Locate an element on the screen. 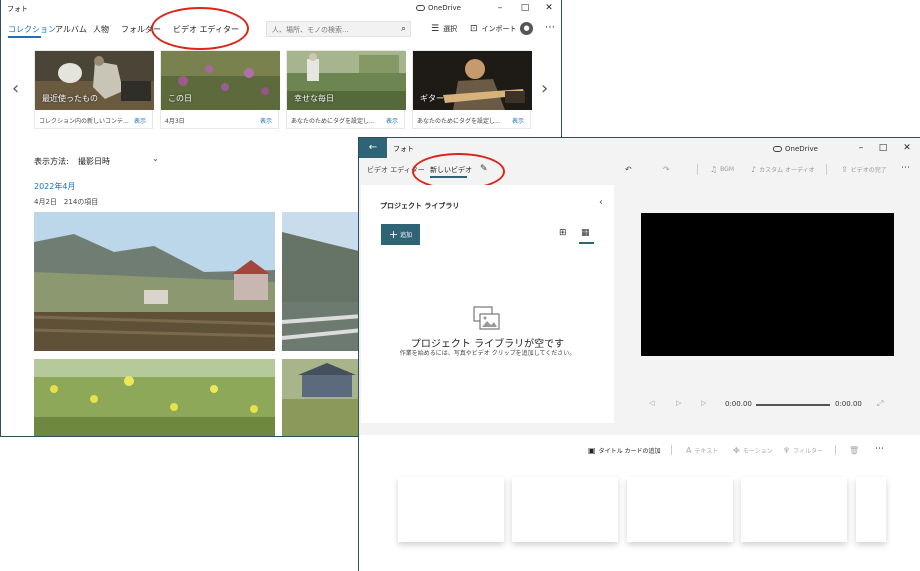 Image resolution: width=920 pixels, height=571 pixels. music-note-icon: ♫ is located at coordinates (714, 169).